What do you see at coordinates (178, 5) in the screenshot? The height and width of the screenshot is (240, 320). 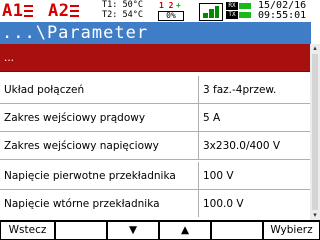 I see `battery-plus: +` at bounding box center [178, 5].